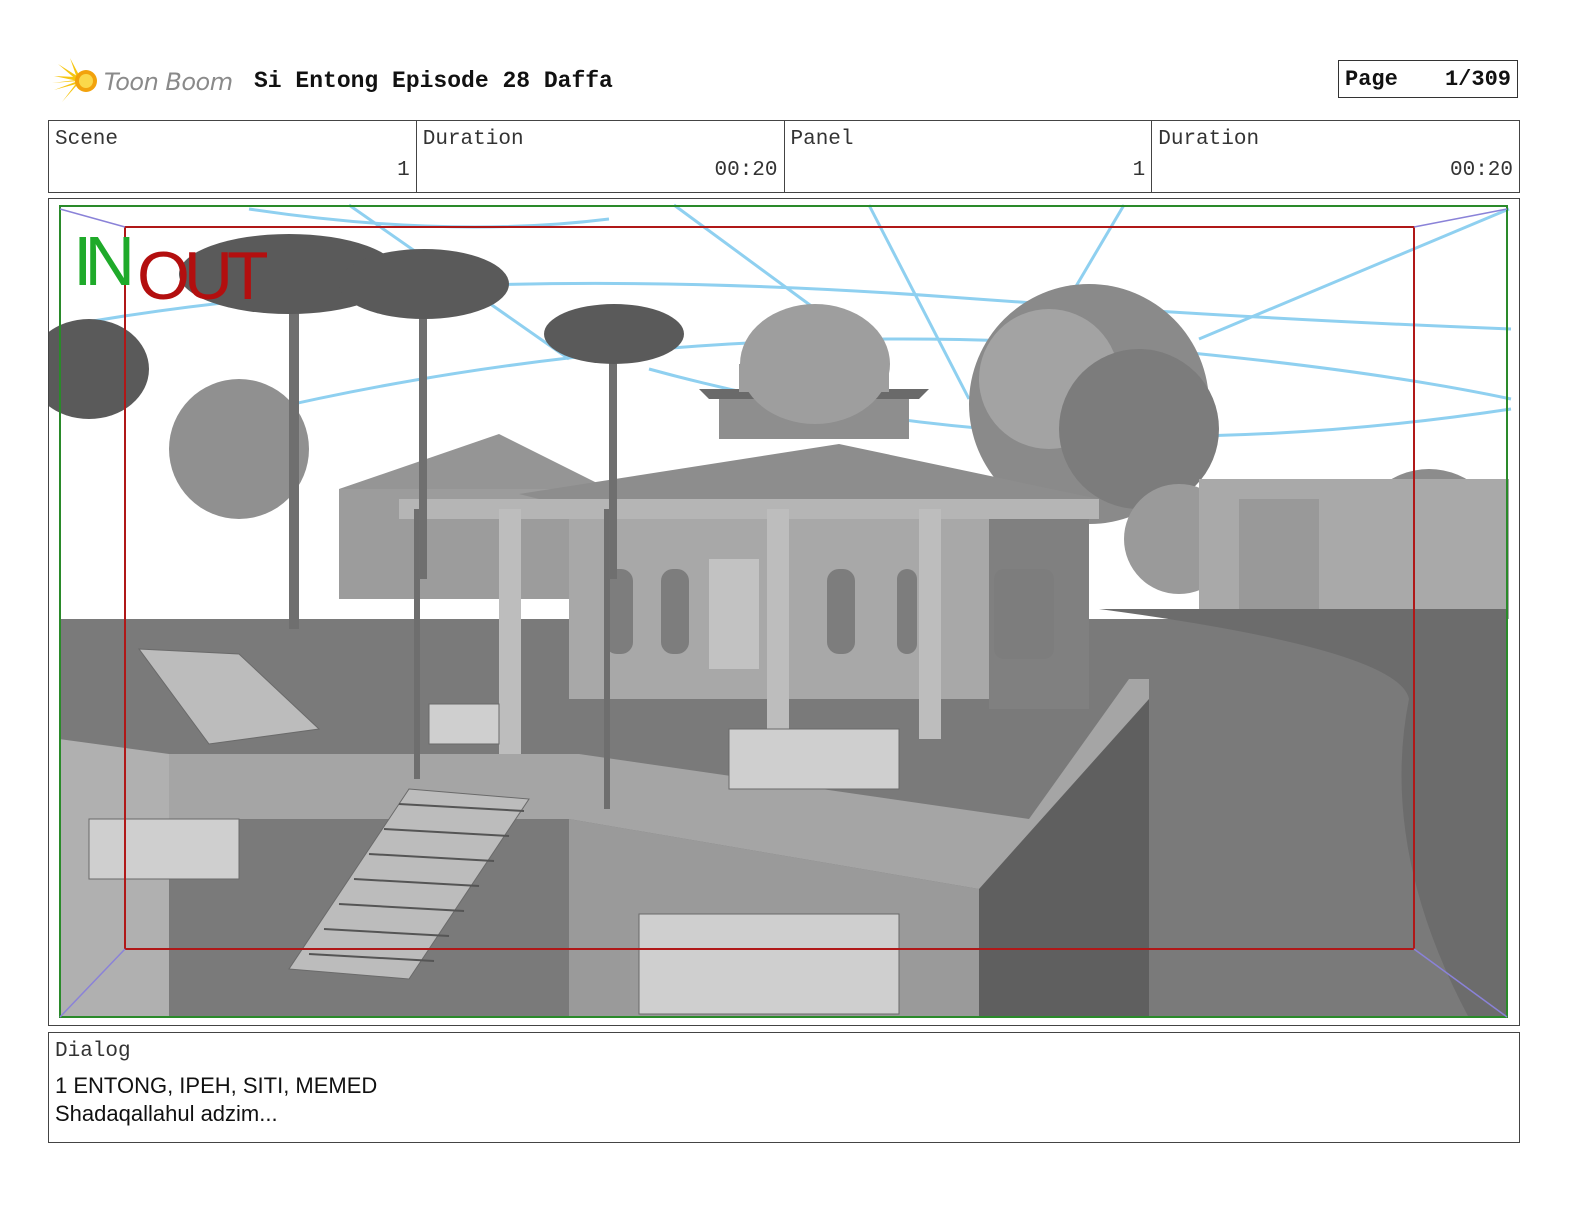  What do you see at coordinates (1428, 79) in the screenshot?
I see `page-indicator: Page 1/309` at bounding box center [1428, 79].